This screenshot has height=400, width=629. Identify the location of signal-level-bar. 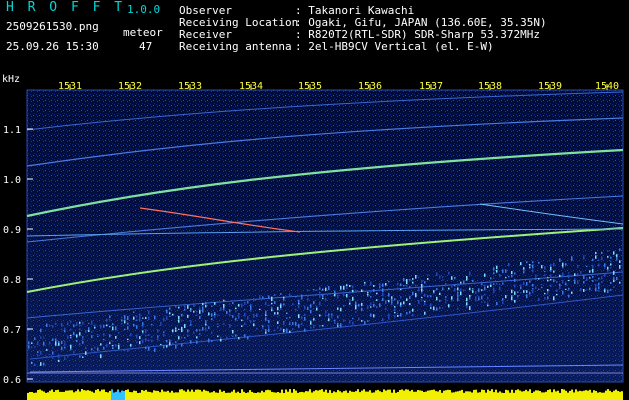
(325, 394).